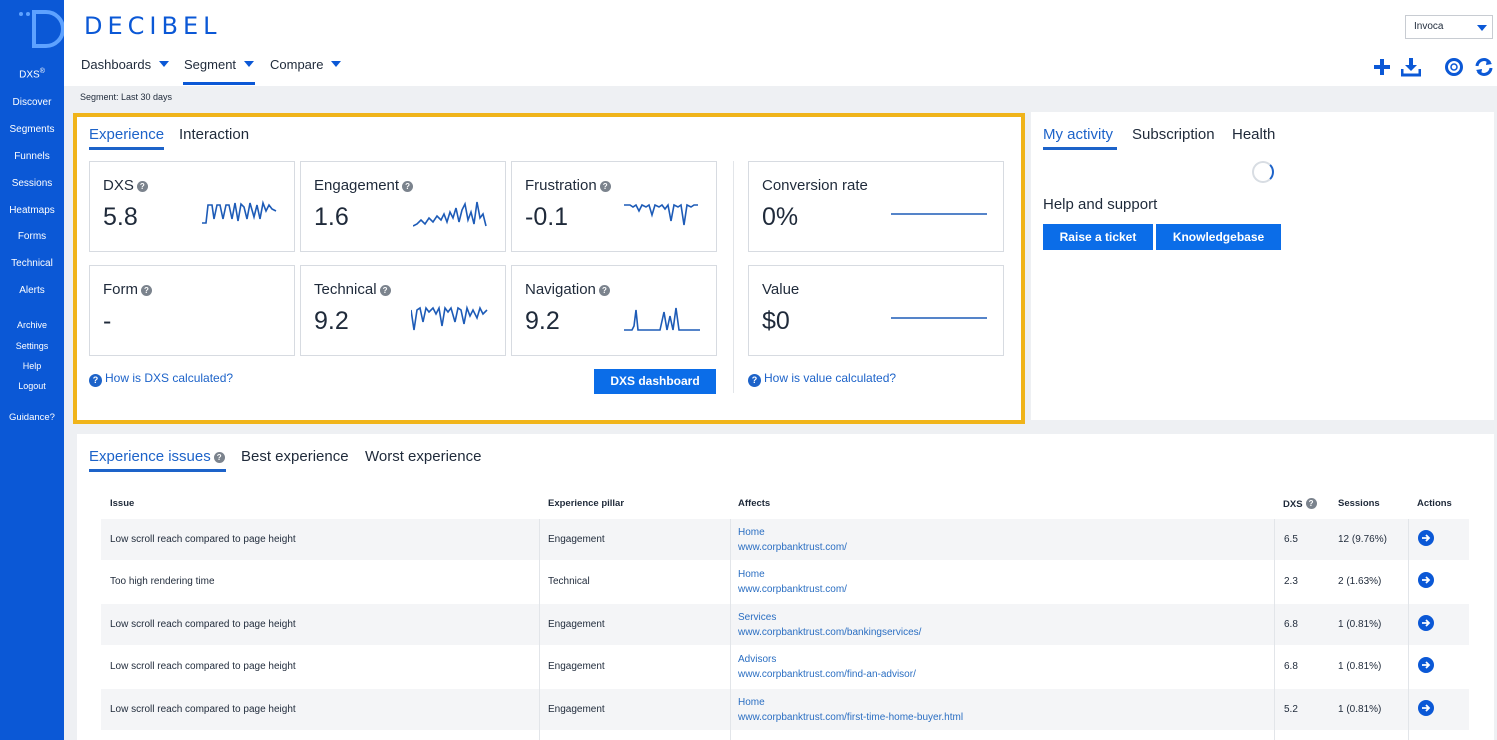 The height and width of the screenshot is (740, 1497). I want to click on sidebar-item-heatmaps: Heatmaps, so click(32, 210).